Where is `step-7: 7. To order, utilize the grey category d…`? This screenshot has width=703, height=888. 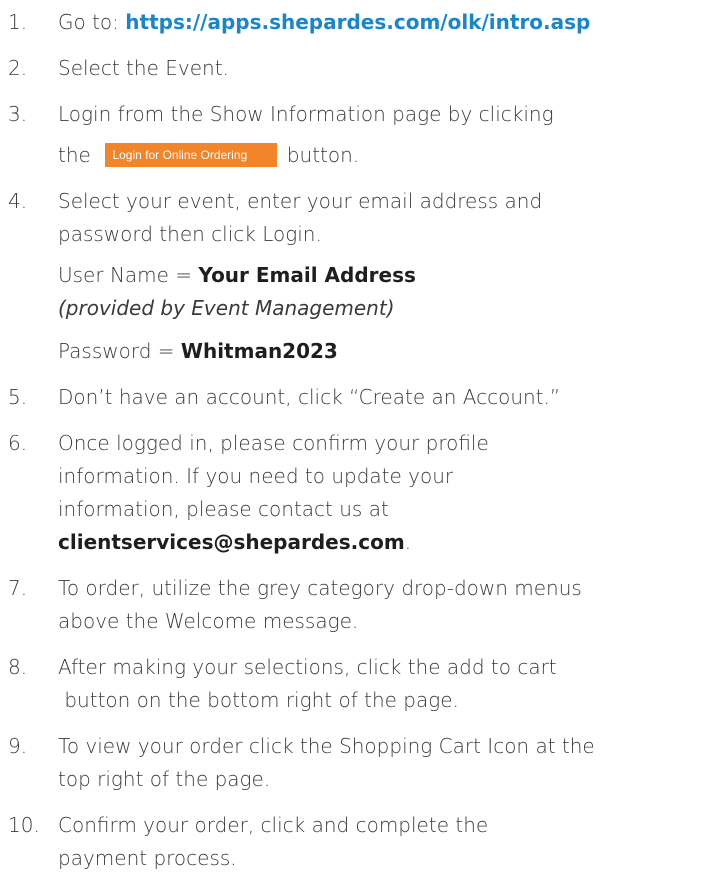 step-7: 7. To order, utilize the grey category d… is located at coordinates (351, 605).